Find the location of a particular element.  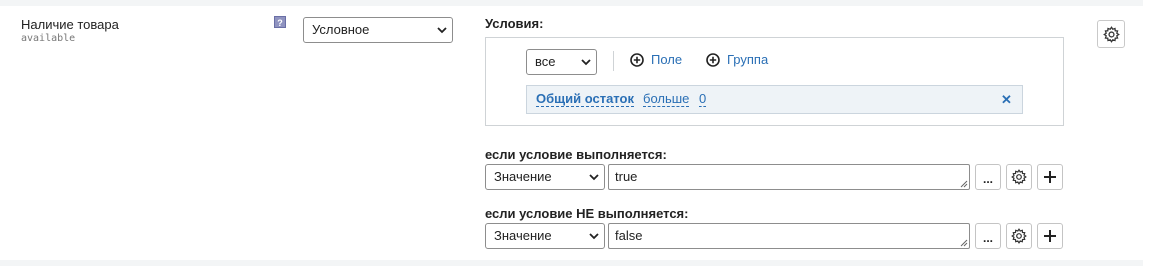

logic-select: все is located at coordinates (561, 62).